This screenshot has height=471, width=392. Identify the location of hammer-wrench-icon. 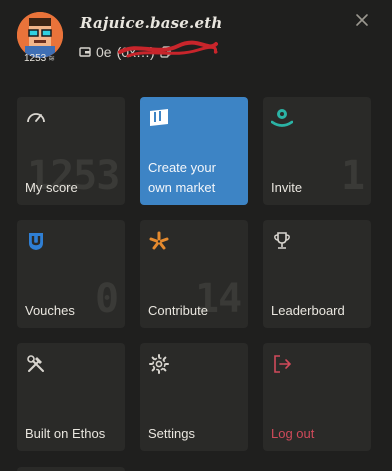
(35, 363).